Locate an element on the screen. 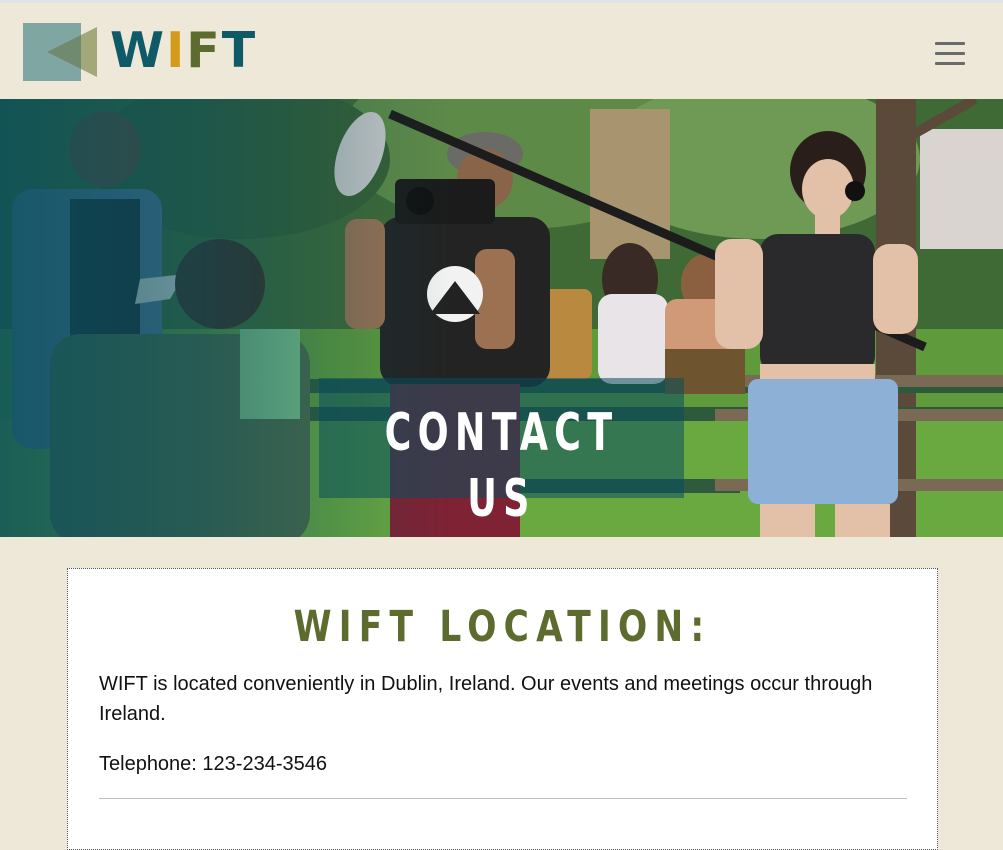  logo-mark-icon is located at coordinates (60, 52).